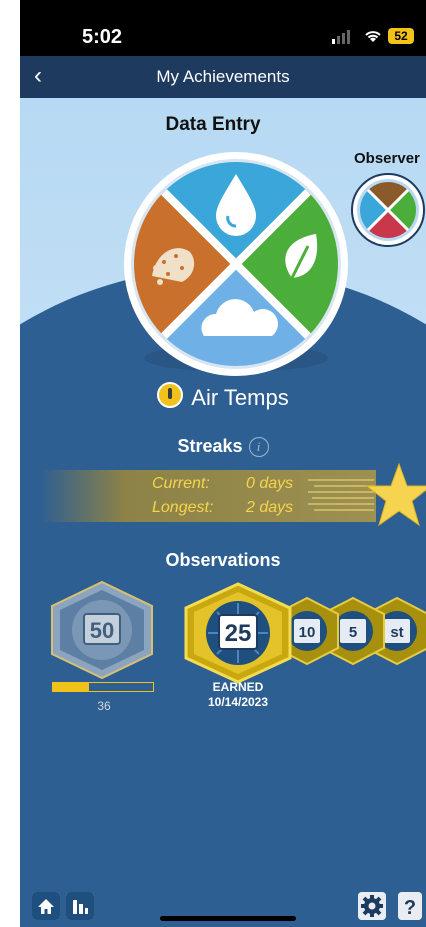 This screenshot has width=426, height=927. Describe the element at coordinates (181, 483) in the screenshot. I see `current-streak-label: Current:` at that location.